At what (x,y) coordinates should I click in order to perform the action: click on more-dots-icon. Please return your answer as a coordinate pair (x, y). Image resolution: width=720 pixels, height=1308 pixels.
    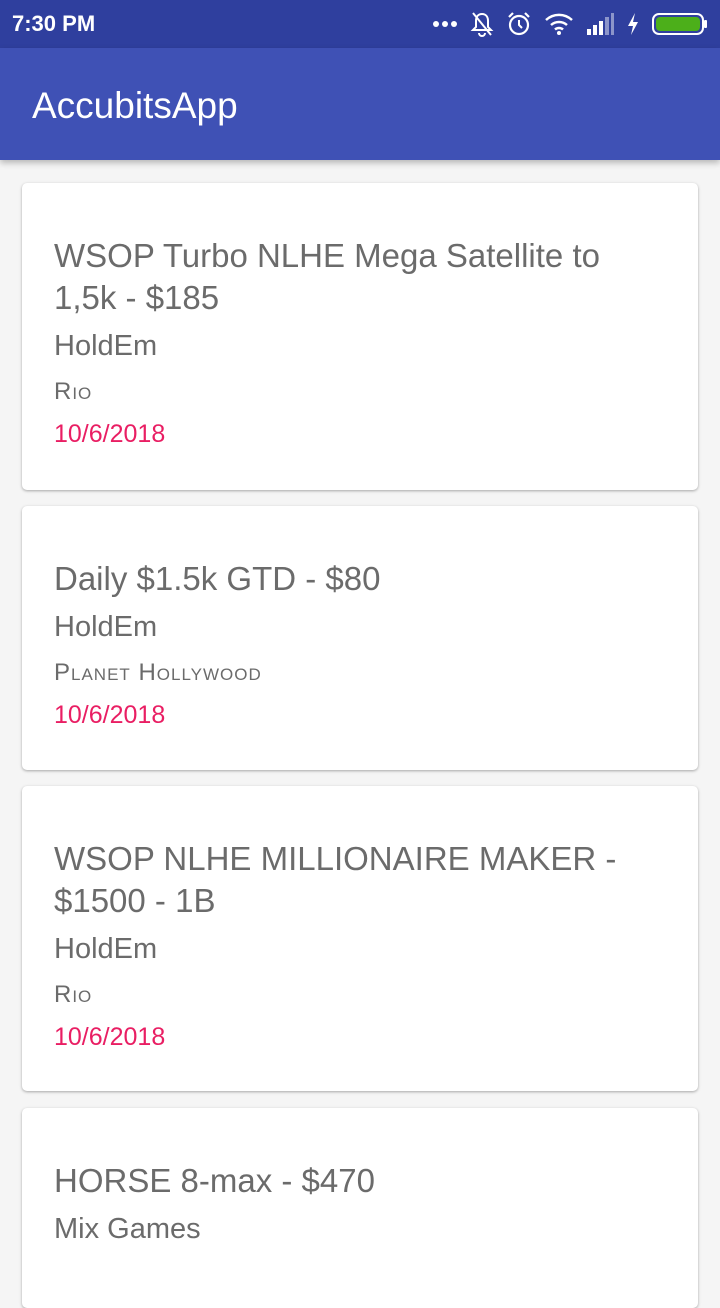
    Looking at the image, I should click on (445, 24).